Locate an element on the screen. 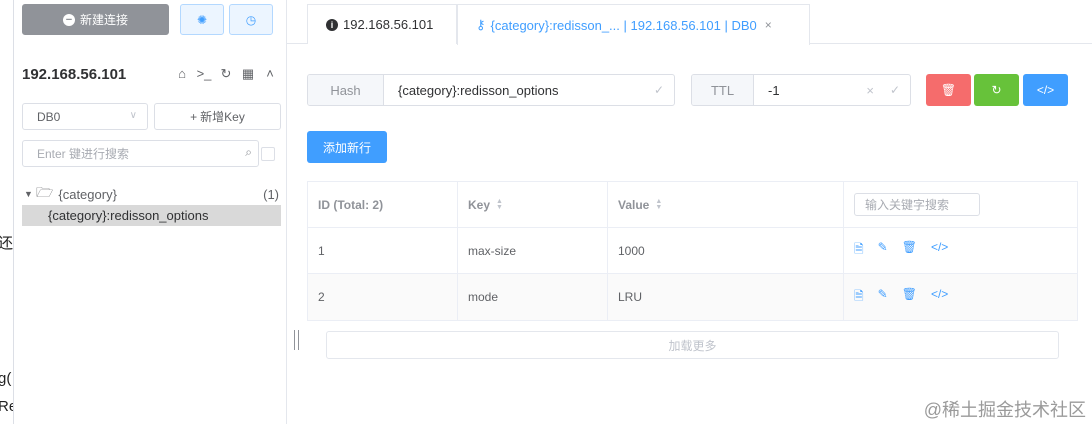  filter-cell: 输入关键字搜索 is located at coordinates (960, 204).